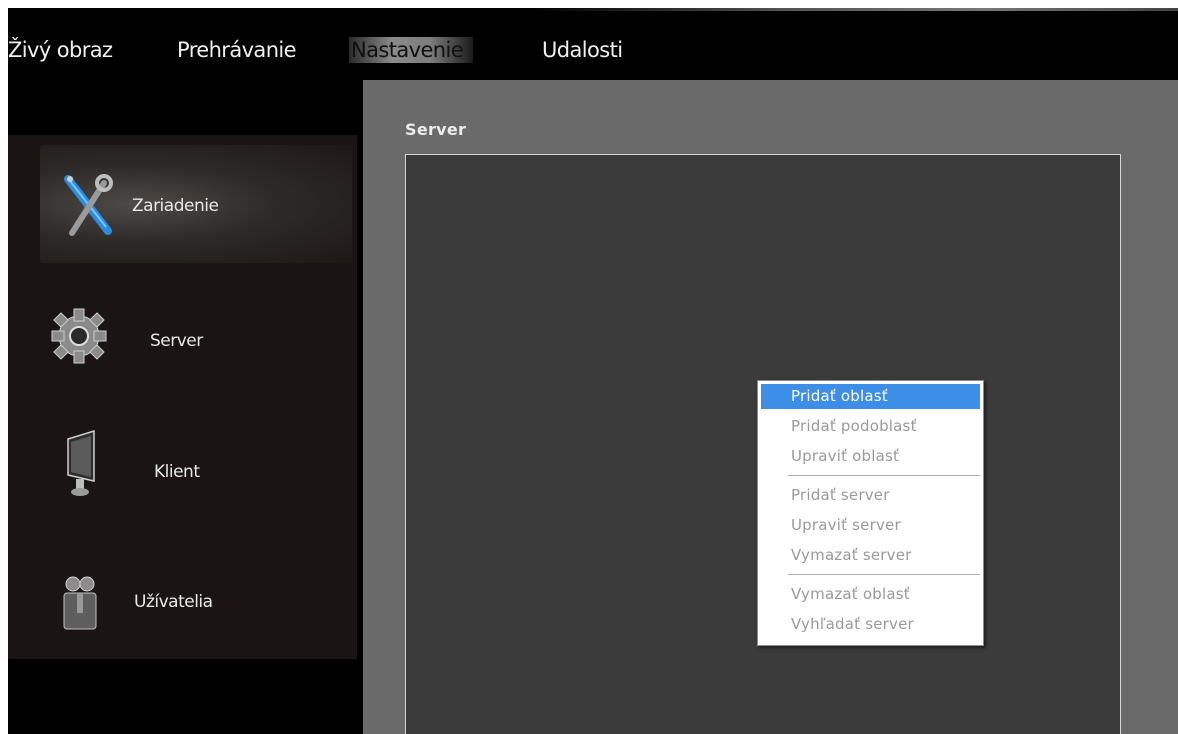 The width and height of the screenshot is (1178, 734). Describe the element at coordinates (80, 603) in the screenshot. I see `users-icon` at that location.